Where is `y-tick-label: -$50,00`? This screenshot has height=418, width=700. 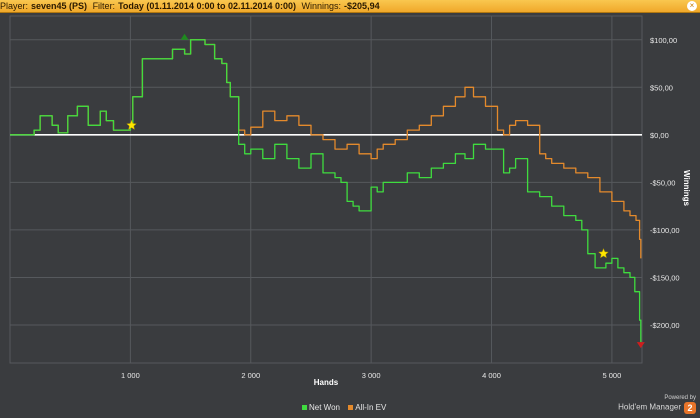
y-tick-label: -$50,00 is located at coordinates (662, 182).